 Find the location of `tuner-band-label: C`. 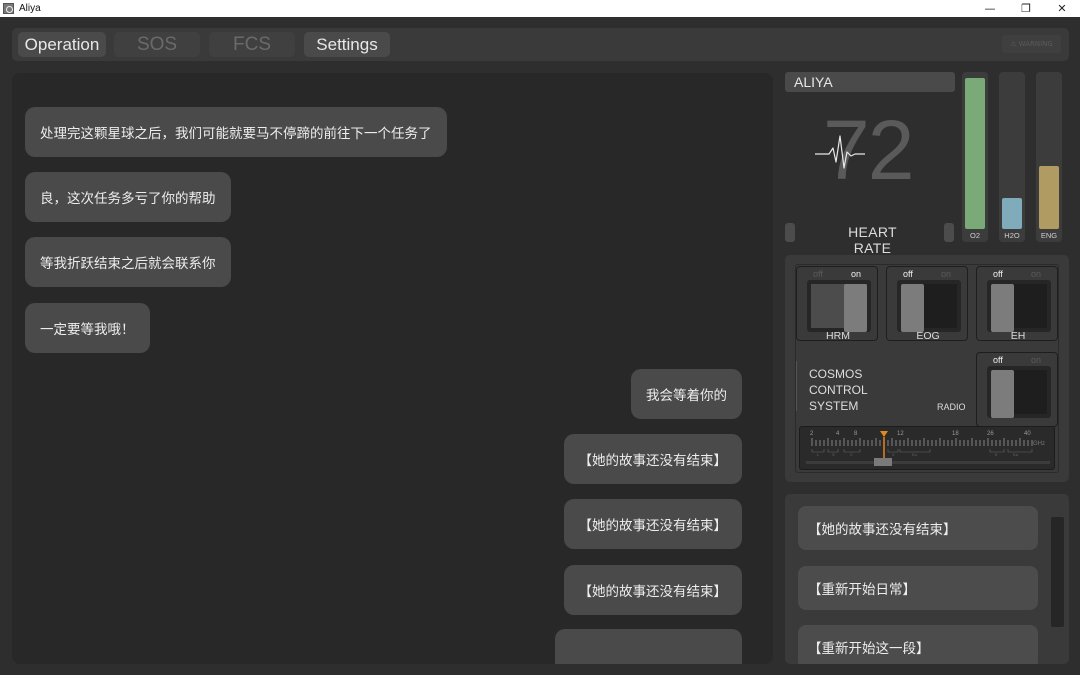

tuner-band-label: C is located at coordinates (851, 454).